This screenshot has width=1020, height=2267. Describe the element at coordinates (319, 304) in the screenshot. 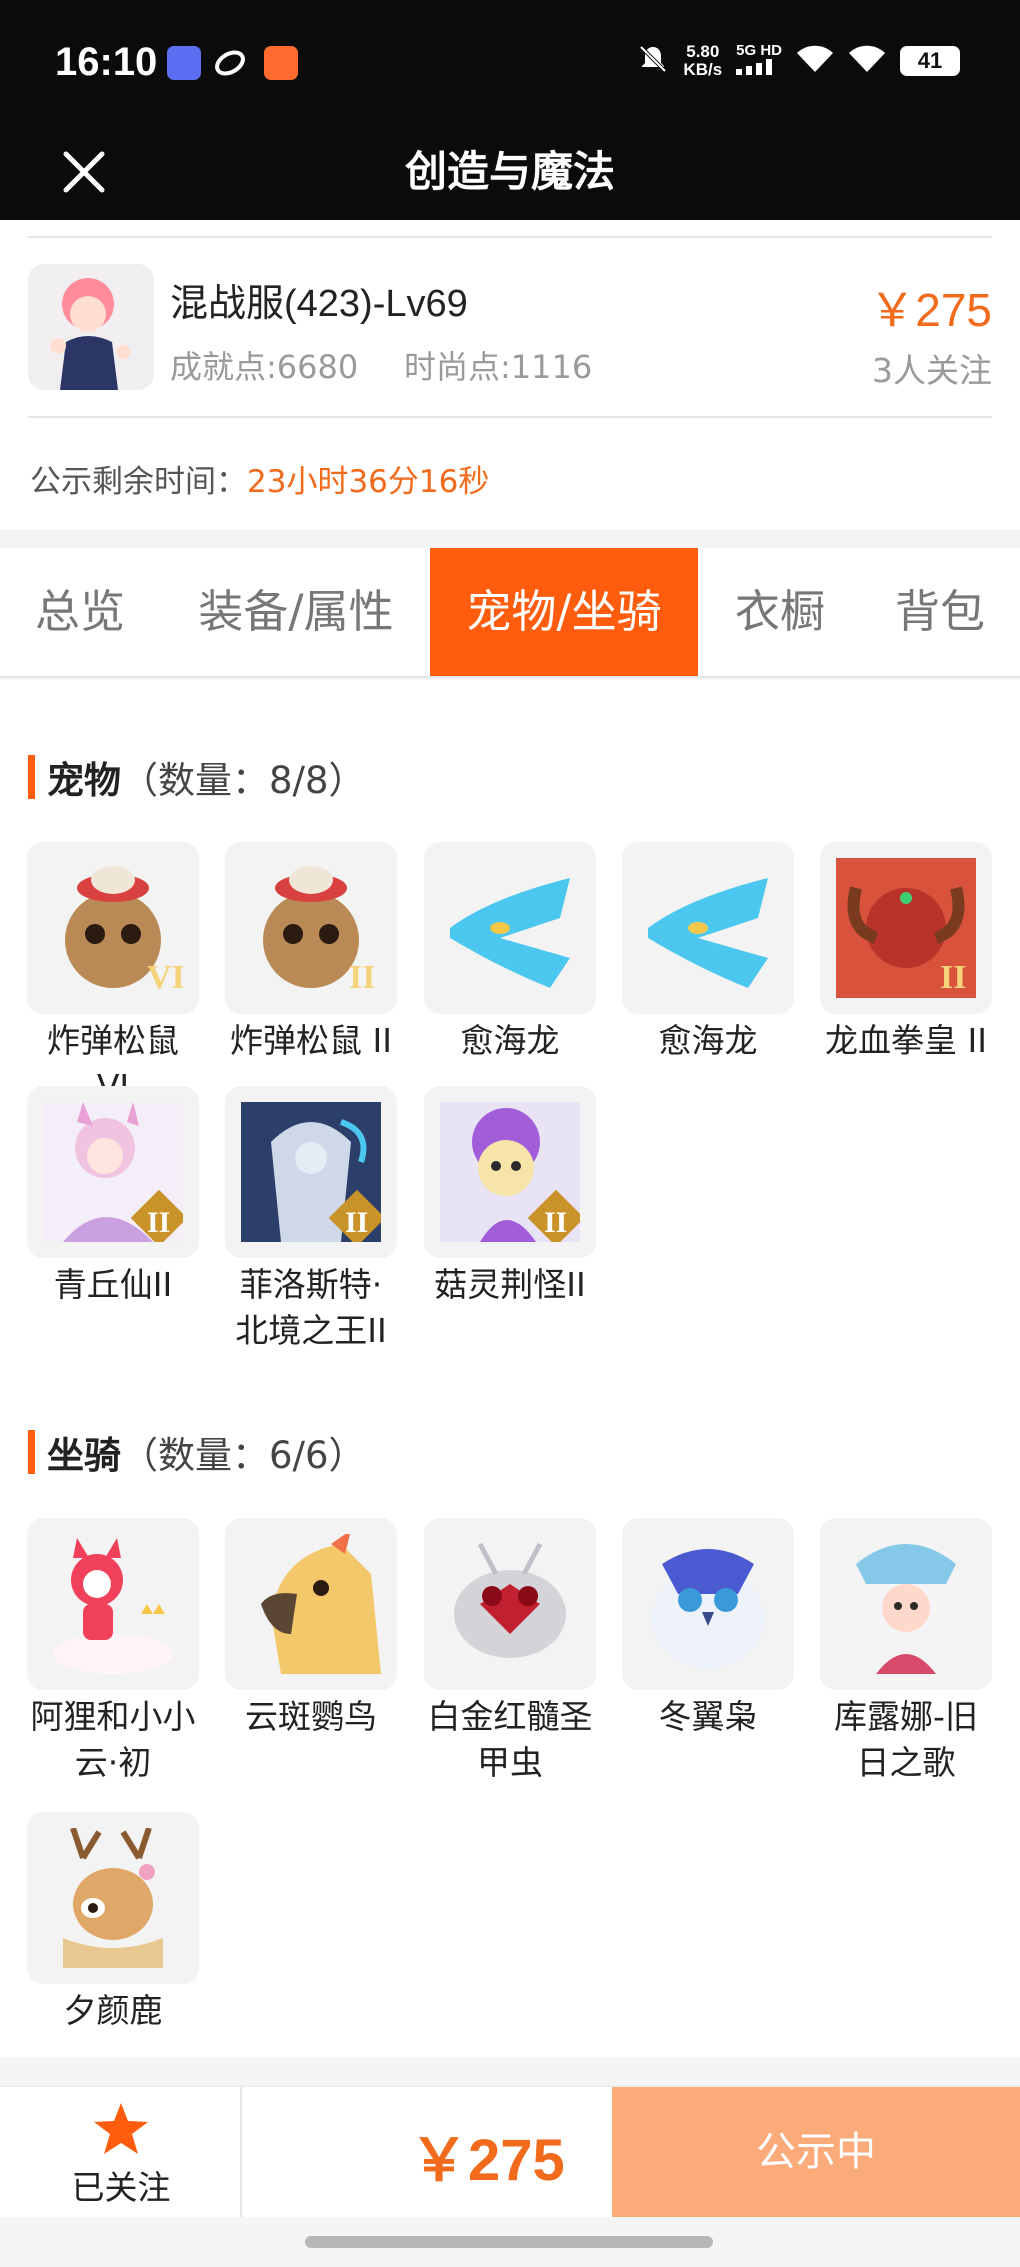

I see `server-level: 混战服(423)-Lv69` at that location.